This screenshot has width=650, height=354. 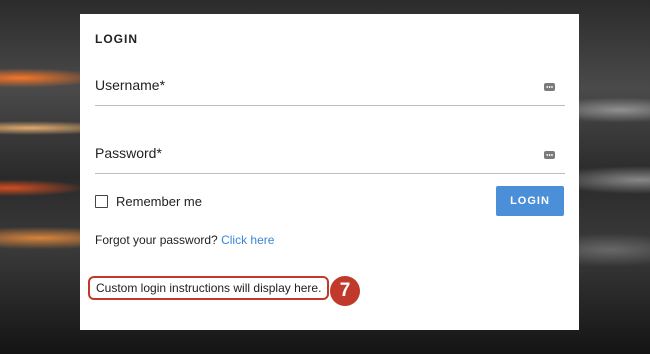 What do you see at coordinates (156, 240) in the screenshot?
I see `forgot-password-text: Forgot your password?` at bounding box center [156, 240].